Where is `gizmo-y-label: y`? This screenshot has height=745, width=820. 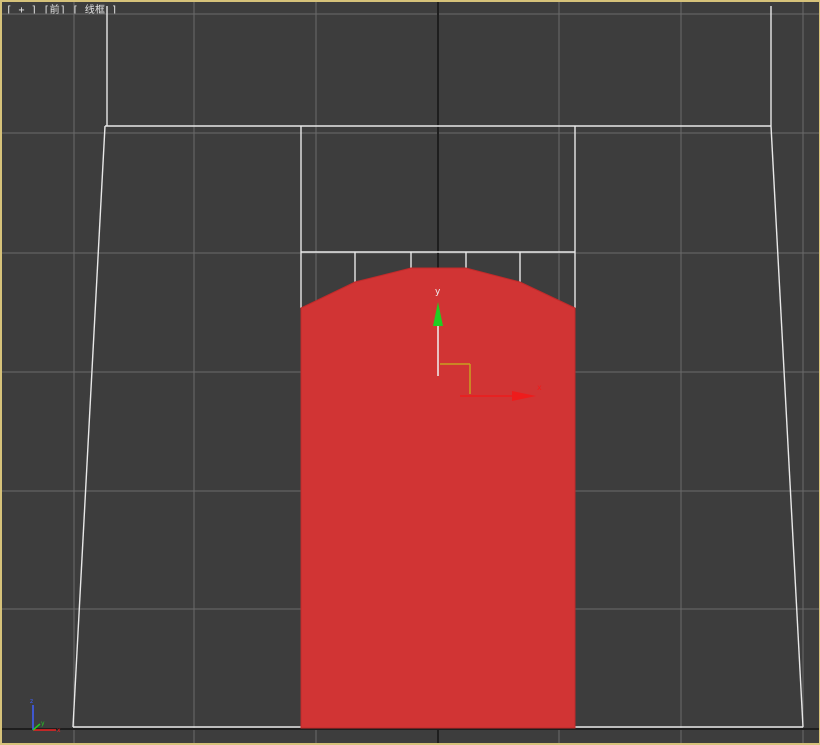 gizmo-y-label: y is located at coordinates (438, 292).